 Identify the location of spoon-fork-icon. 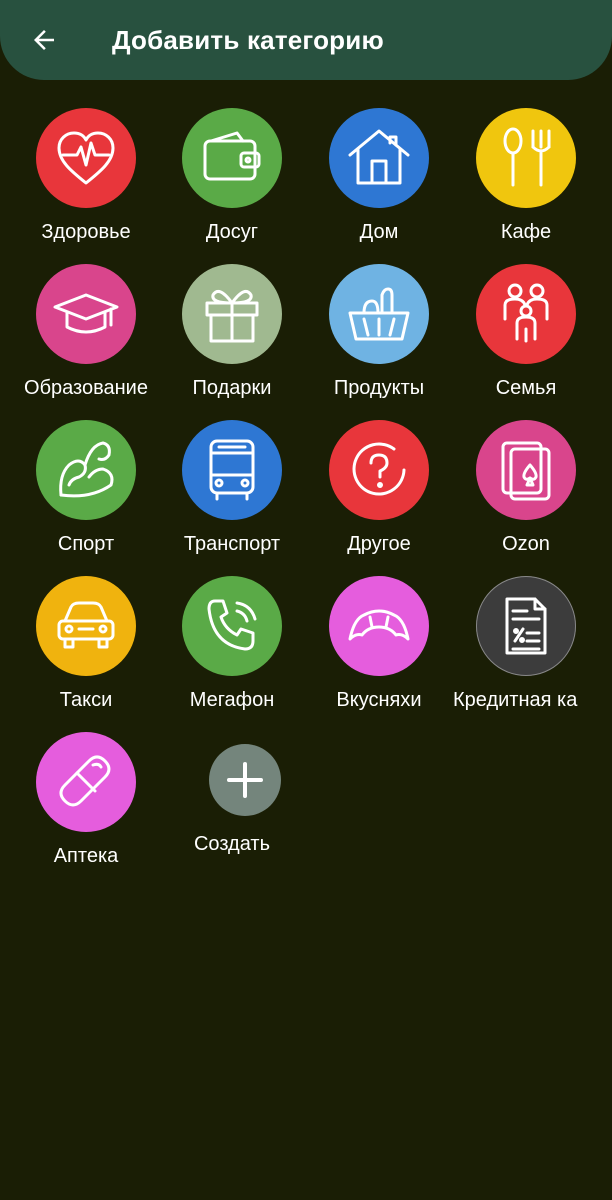
(527, 157).